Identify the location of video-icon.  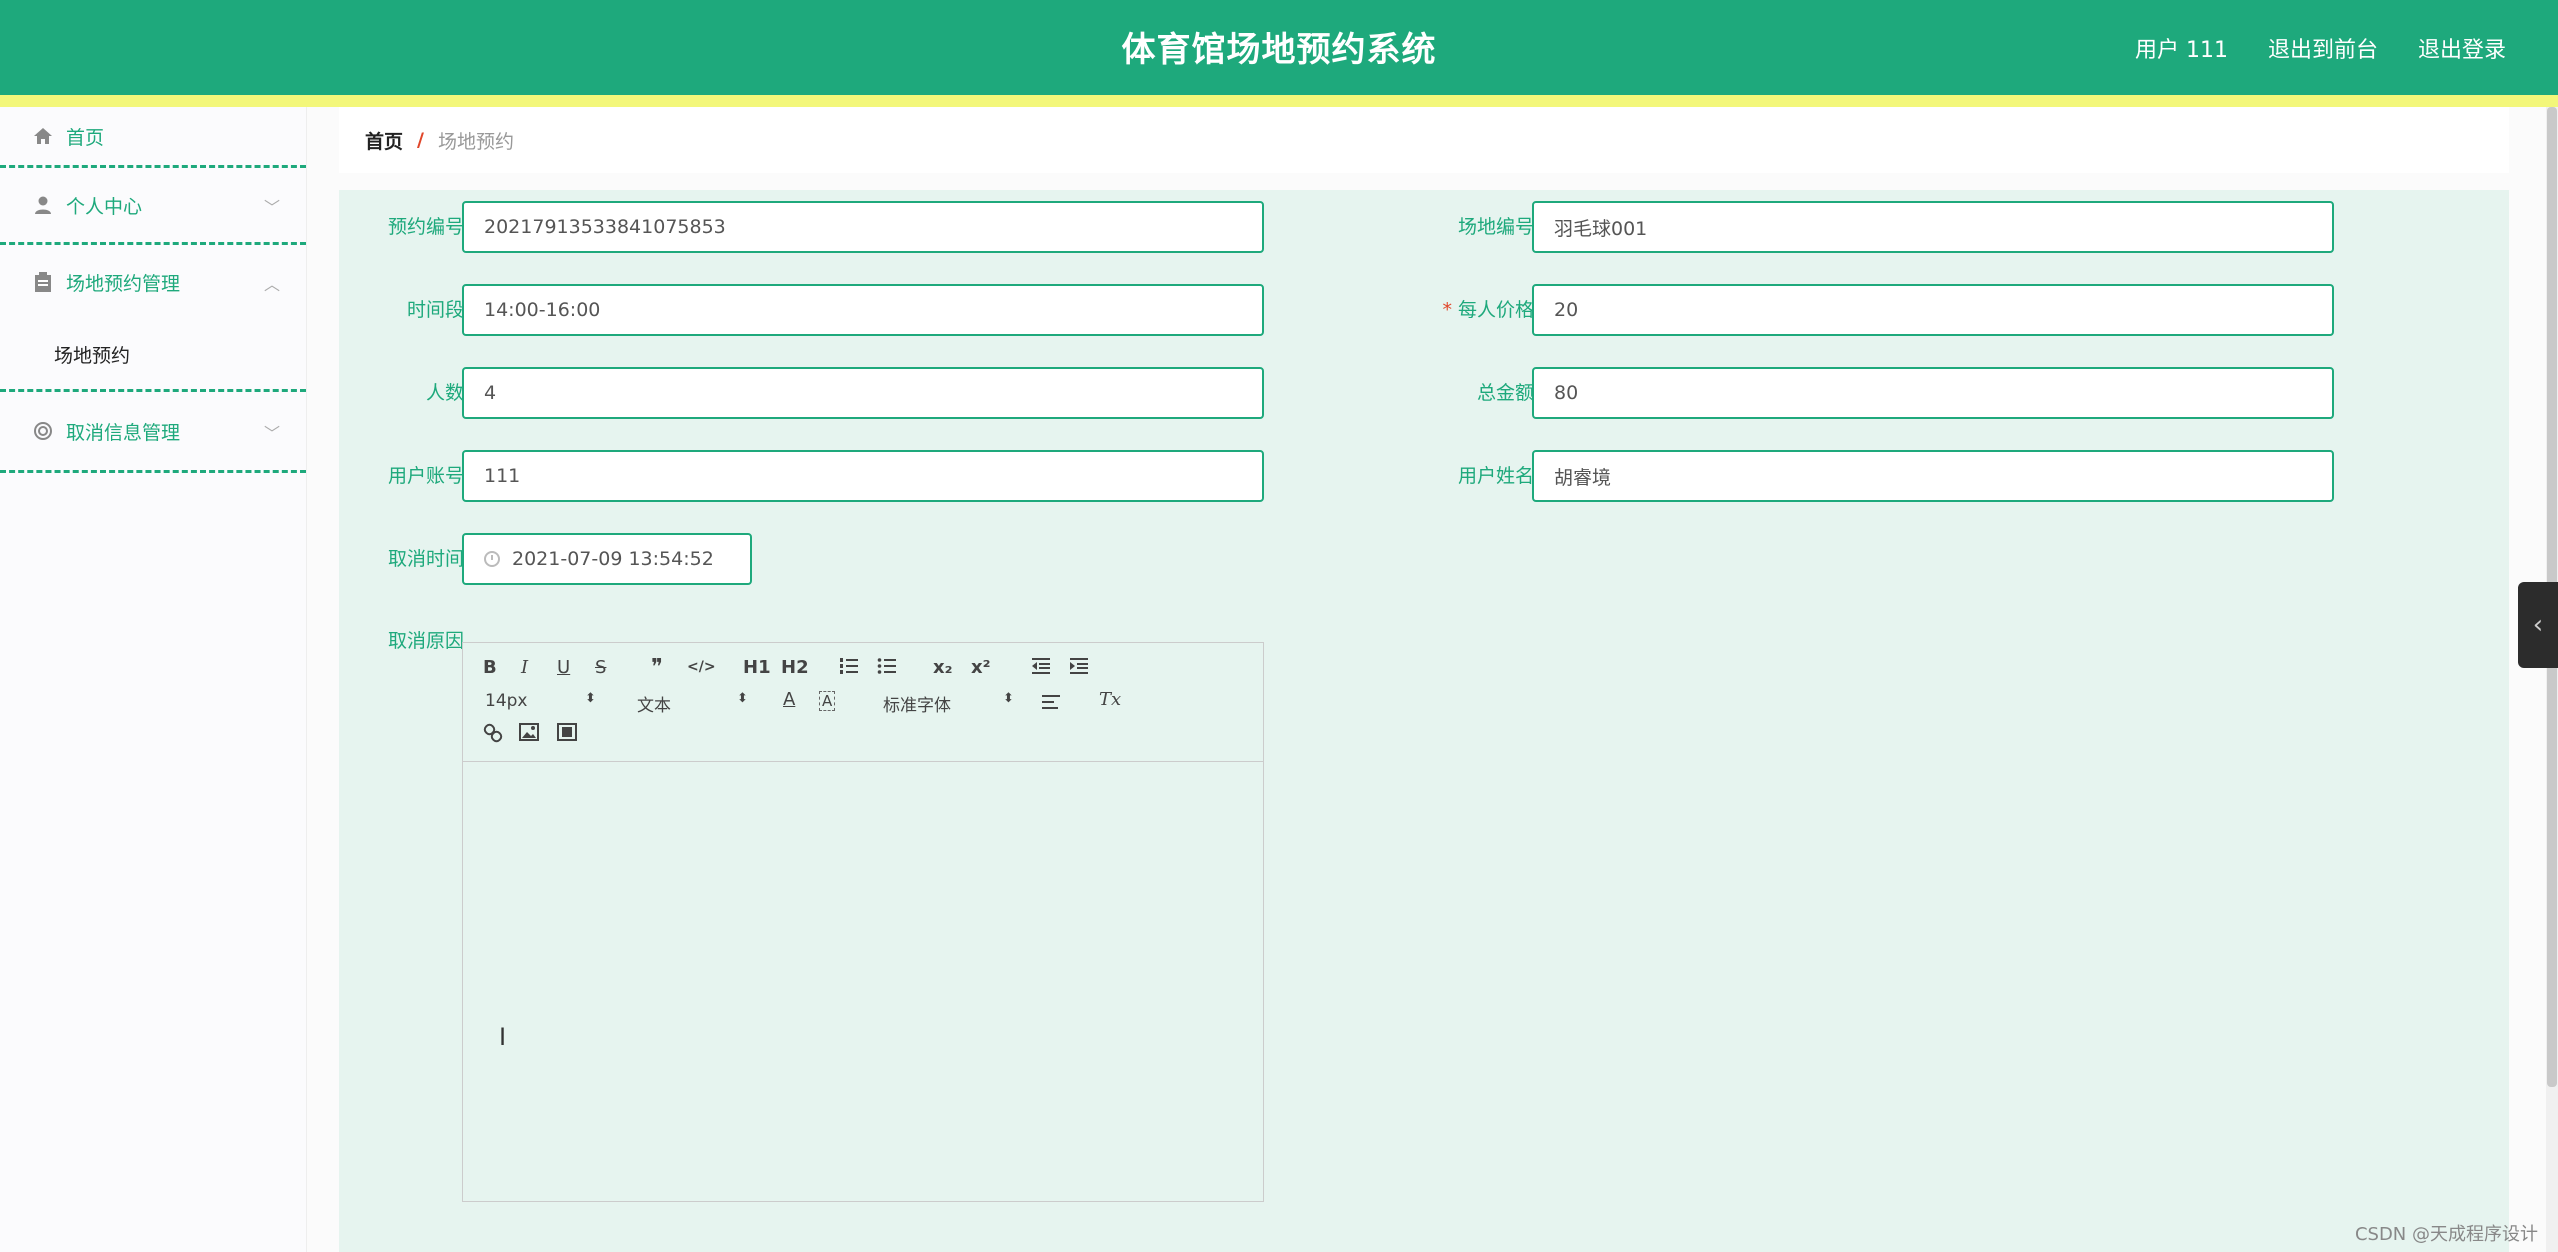
(567, 734).